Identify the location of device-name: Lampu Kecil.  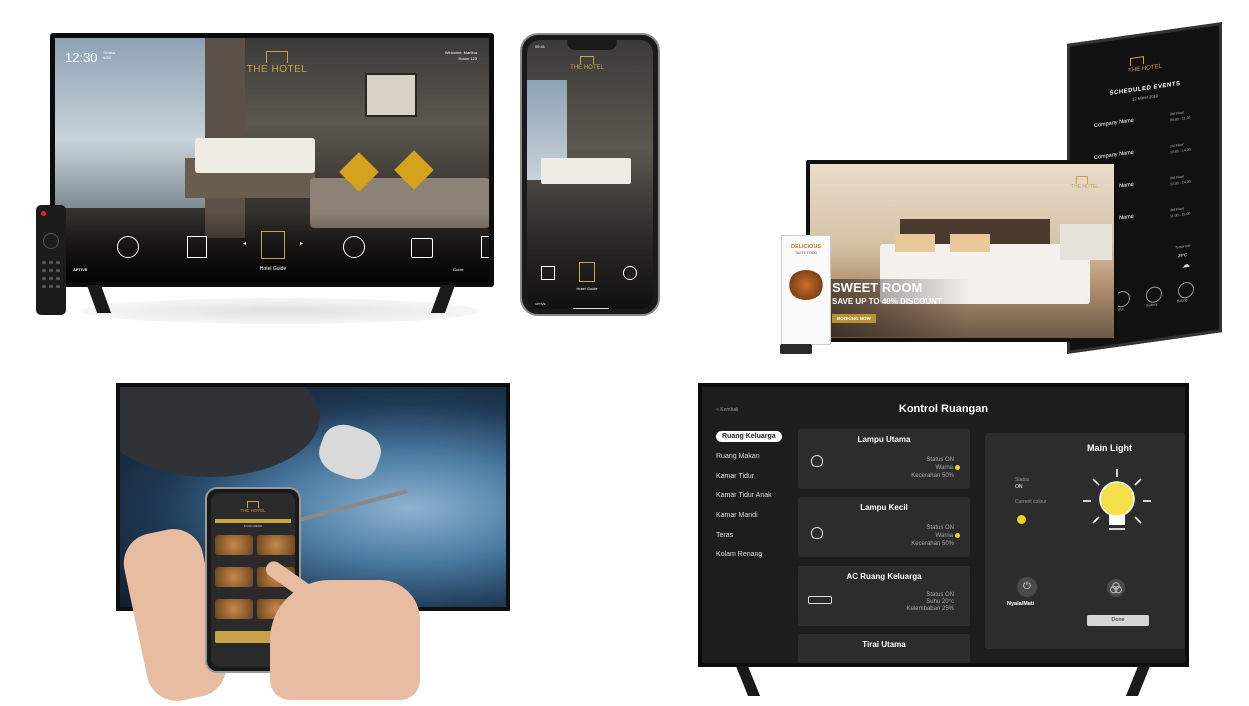
(884, 507).